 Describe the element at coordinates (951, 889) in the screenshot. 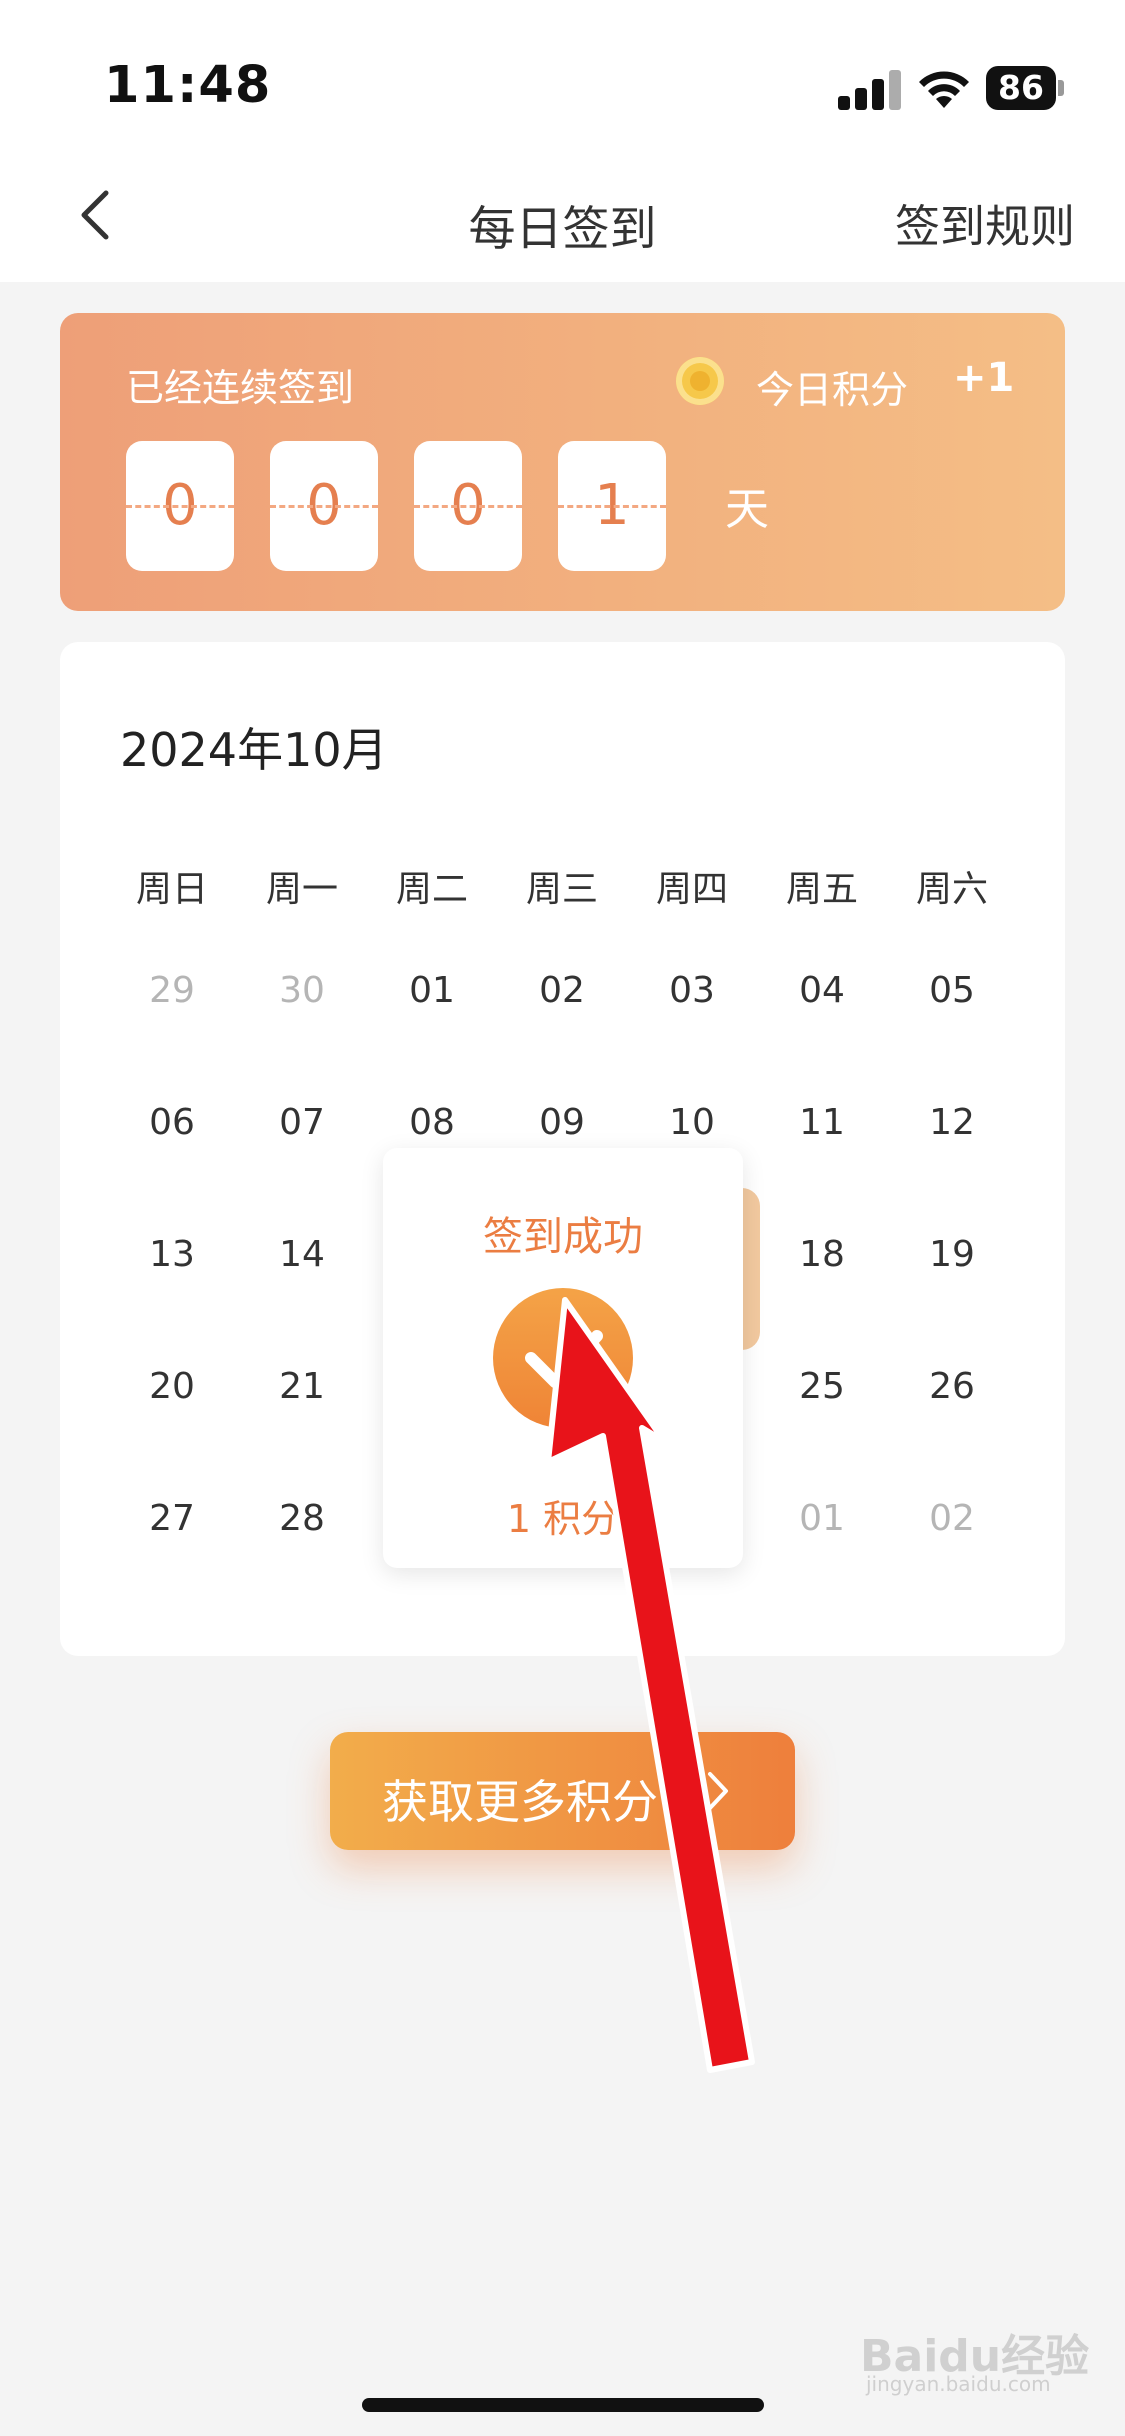

I see `weekday-label: 周六` at that location.